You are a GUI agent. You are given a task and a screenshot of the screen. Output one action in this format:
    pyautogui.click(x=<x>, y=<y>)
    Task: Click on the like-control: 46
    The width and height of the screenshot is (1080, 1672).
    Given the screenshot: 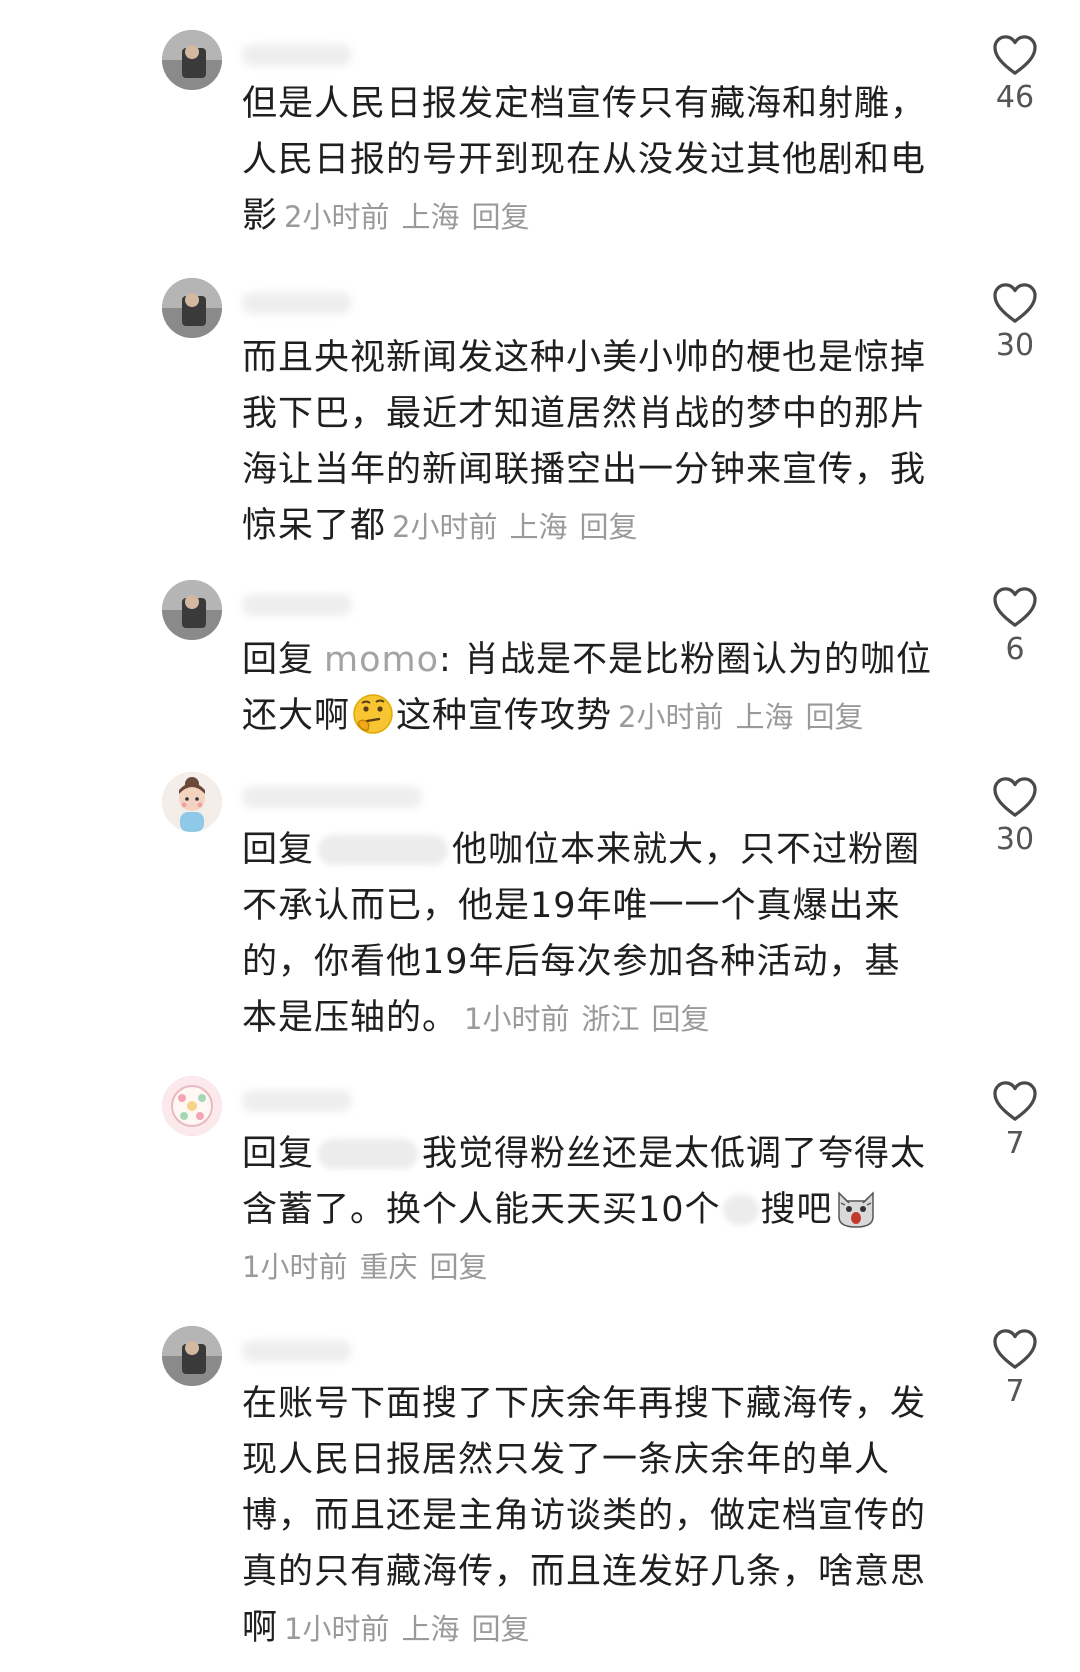 What is the action you would take?
    pyautogui.click(x=1015, y=74)
    